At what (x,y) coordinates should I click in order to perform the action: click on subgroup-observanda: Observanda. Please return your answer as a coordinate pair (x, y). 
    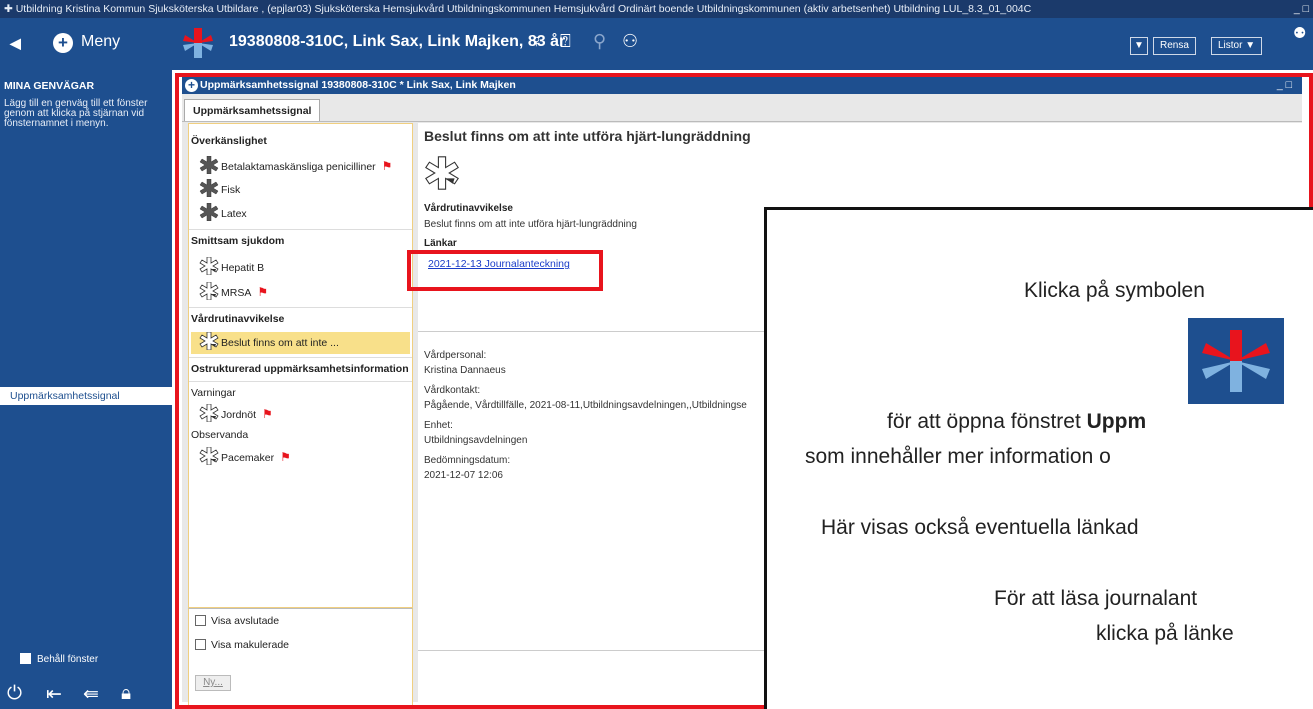
    Looking at the image, I should click on (220, 435).